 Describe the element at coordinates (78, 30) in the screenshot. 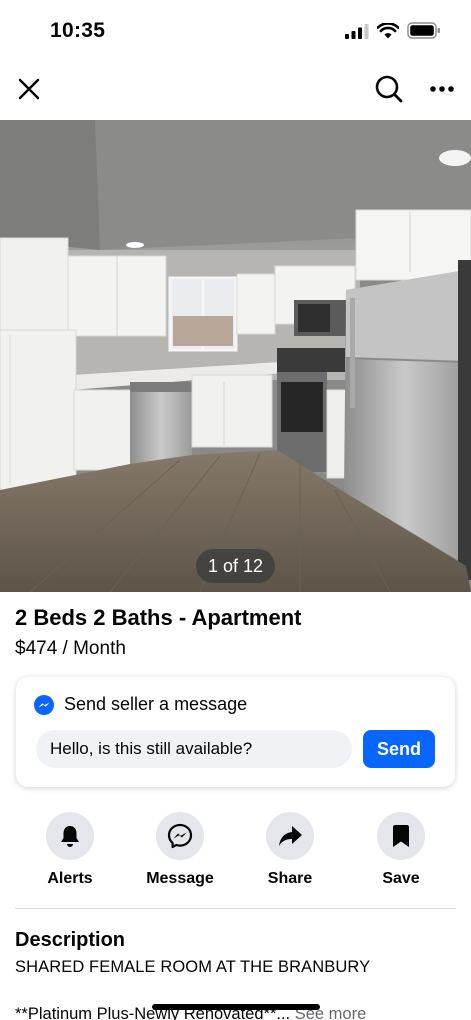

I see `status-time: 10:35` at that location.